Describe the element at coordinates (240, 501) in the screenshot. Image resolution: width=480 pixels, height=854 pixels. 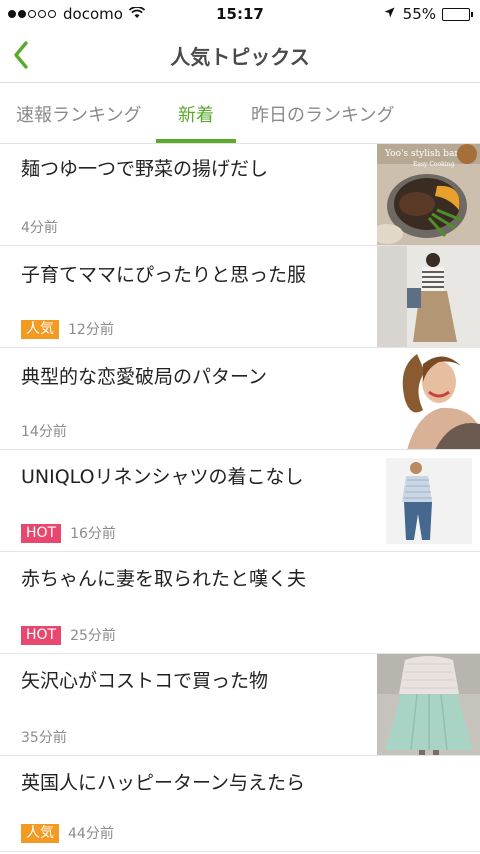
I see `list-item: UNIQLOリネンシャツの着こなし HOT 16分前` at that location.